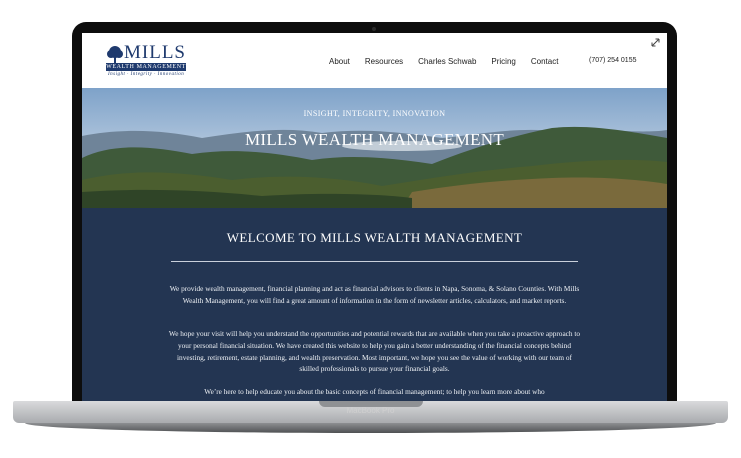  Describe the element at coordinates (146, 74) in the screenshot. I see `logo-tagline: Insight · Integrity · Innovation` at that location.